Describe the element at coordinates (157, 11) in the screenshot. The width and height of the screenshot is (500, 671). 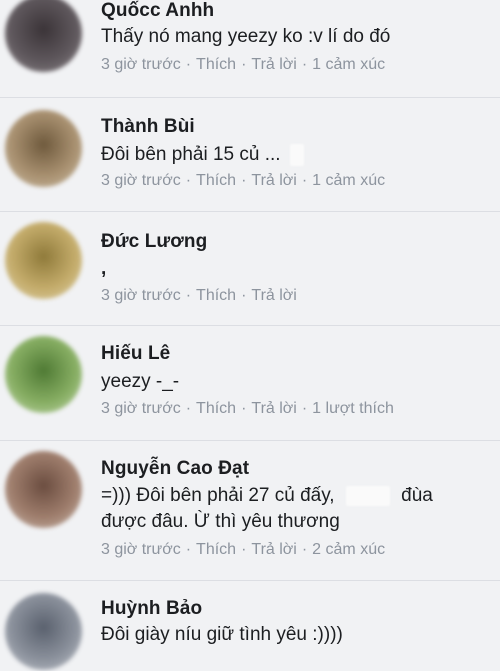
I see `commenter-name: Quốcc Anhh` at that location.